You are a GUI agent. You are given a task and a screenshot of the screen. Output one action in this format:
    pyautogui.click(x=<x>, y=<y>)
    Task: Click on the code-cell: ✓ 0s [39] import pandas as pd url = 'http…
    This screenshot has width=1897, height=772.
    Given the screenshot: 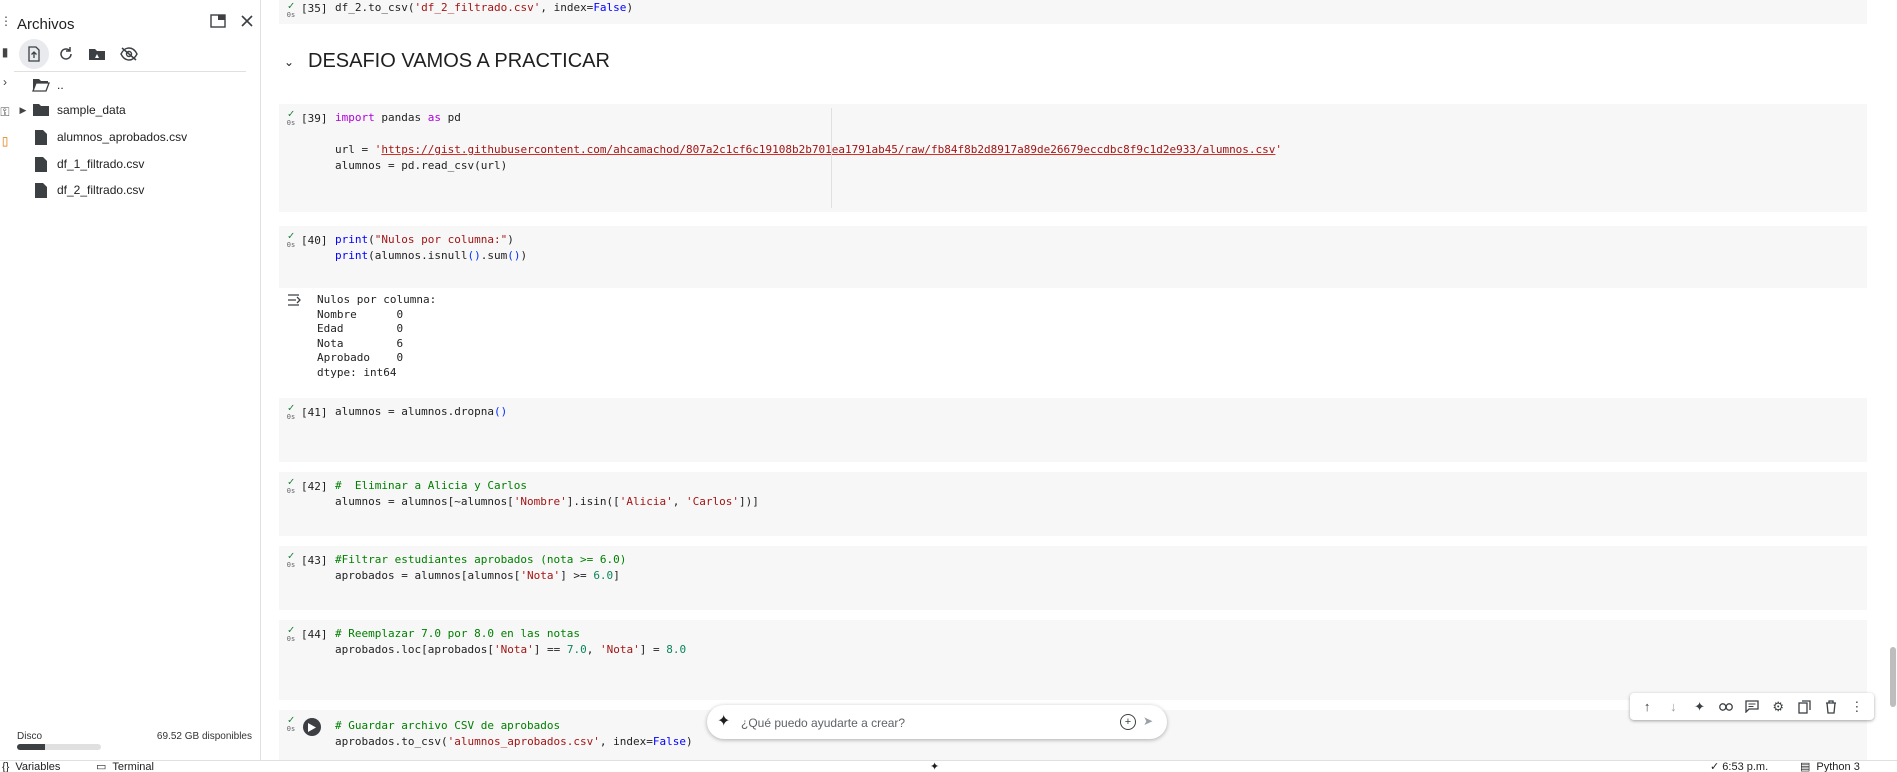 What is the action you would take?
    pyautogui.click(x=1073, y=158)
    